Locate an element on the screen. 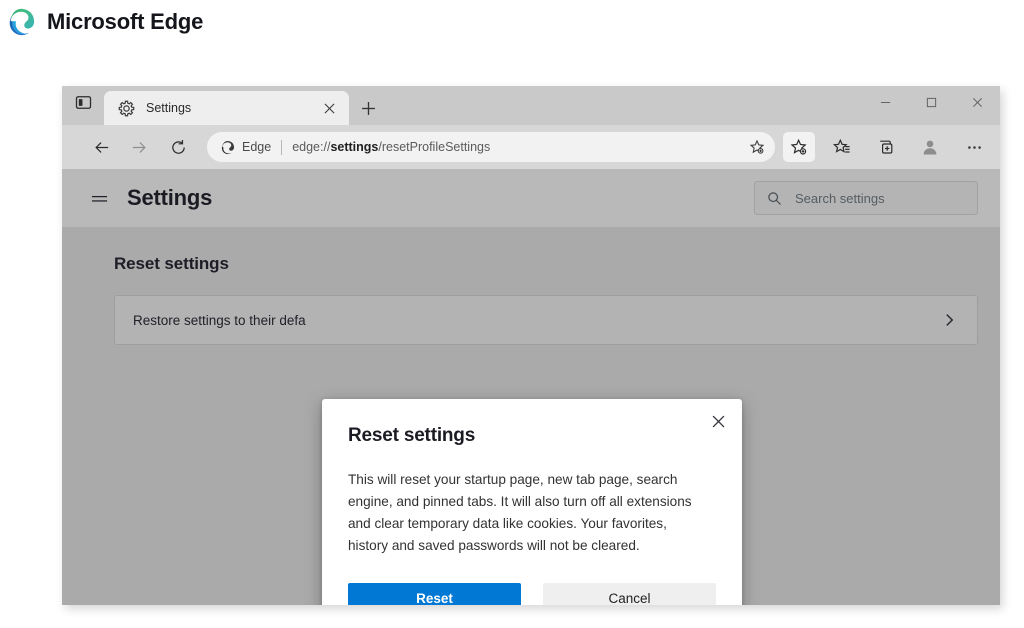 The image size is (1024, 628). new-tab-button is located at coordinates (368, 108).